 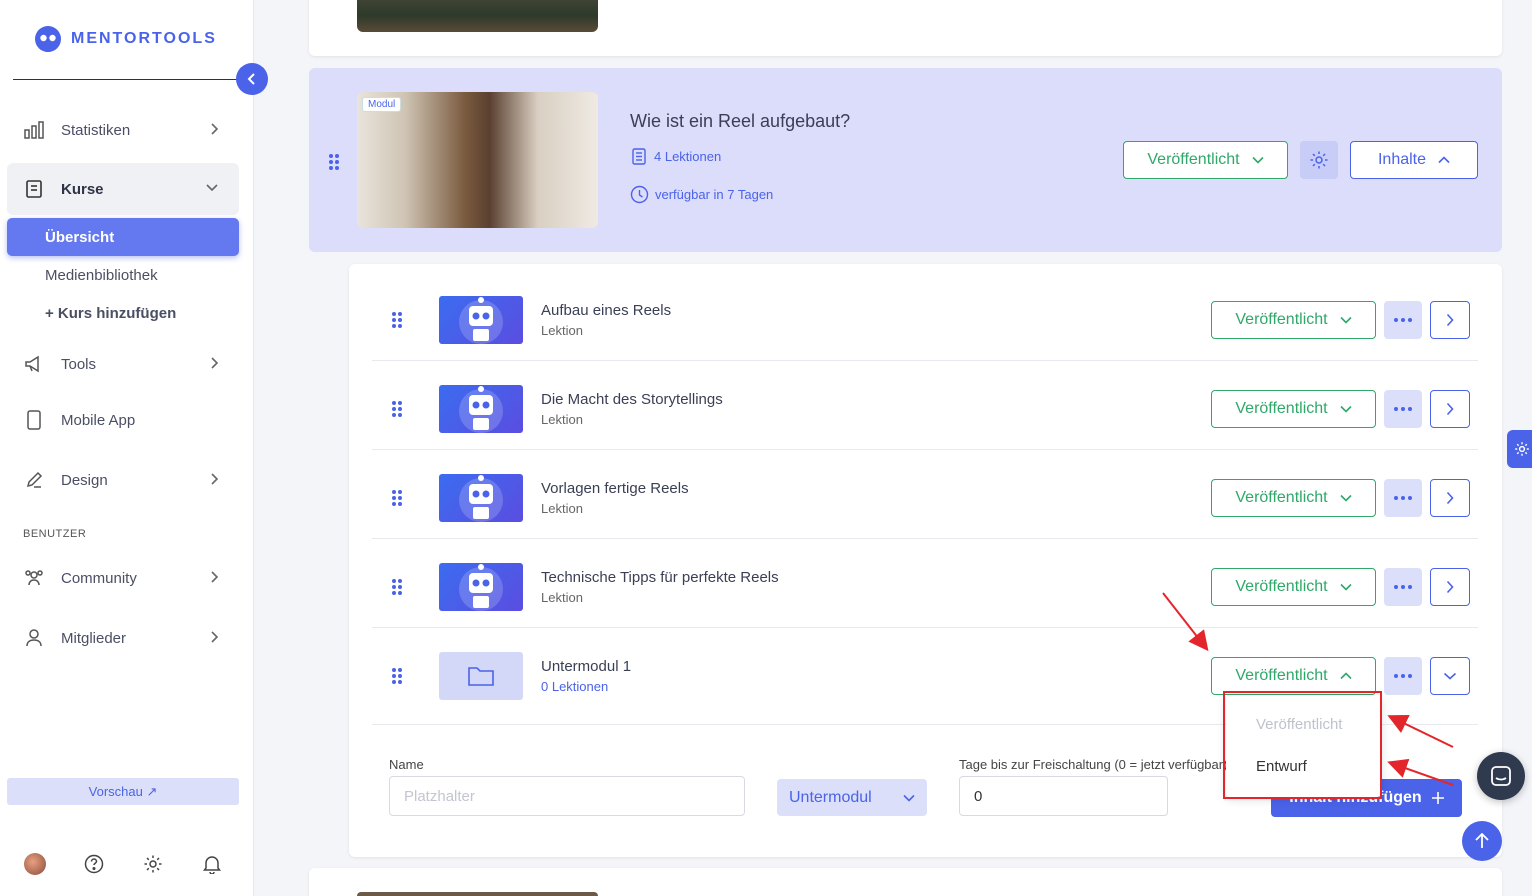 What do you see at coordinates (84, 480) in the screenshot?
I see `sidebar-item-label: Design` at bounding box center [84, 480].